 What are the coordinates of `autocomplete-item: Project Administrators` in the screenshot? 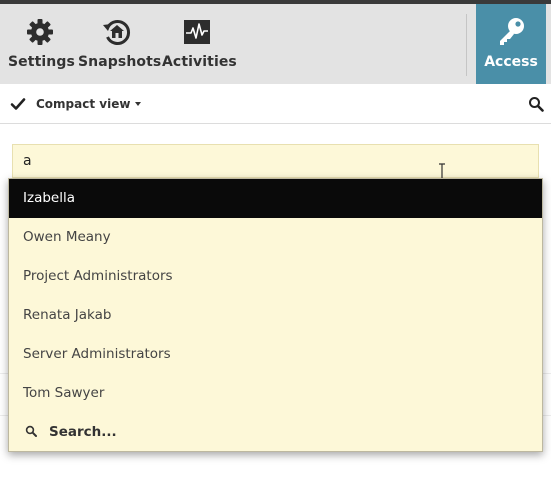 It's located at (275, 276).